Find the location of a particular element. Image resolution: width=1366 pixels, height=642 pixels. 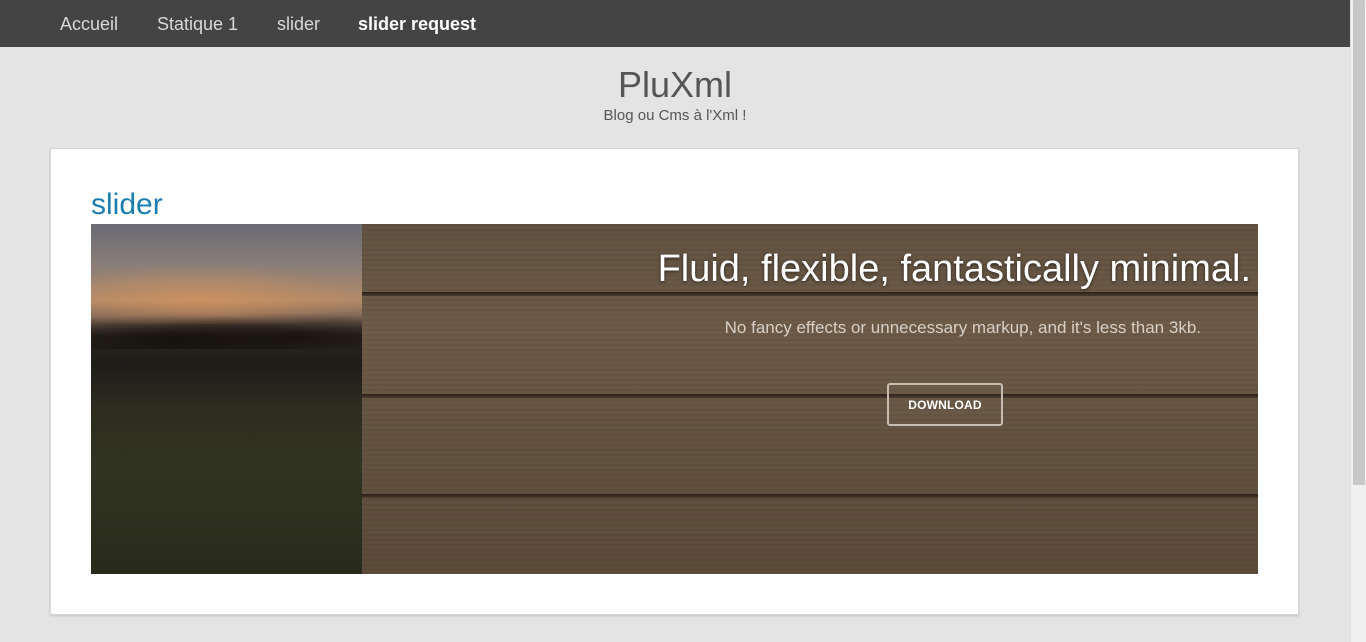

tree-line is located at coordinates (226, 329).